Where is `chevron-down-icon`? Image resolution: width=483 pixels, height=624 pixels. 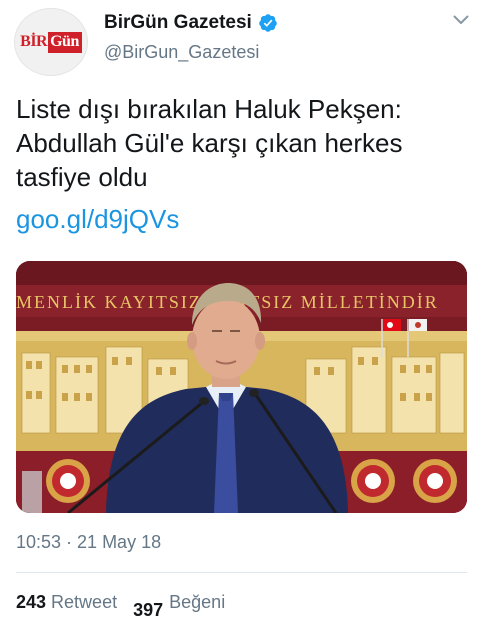
chevron-down-icon is located at coordinates (461, 20).